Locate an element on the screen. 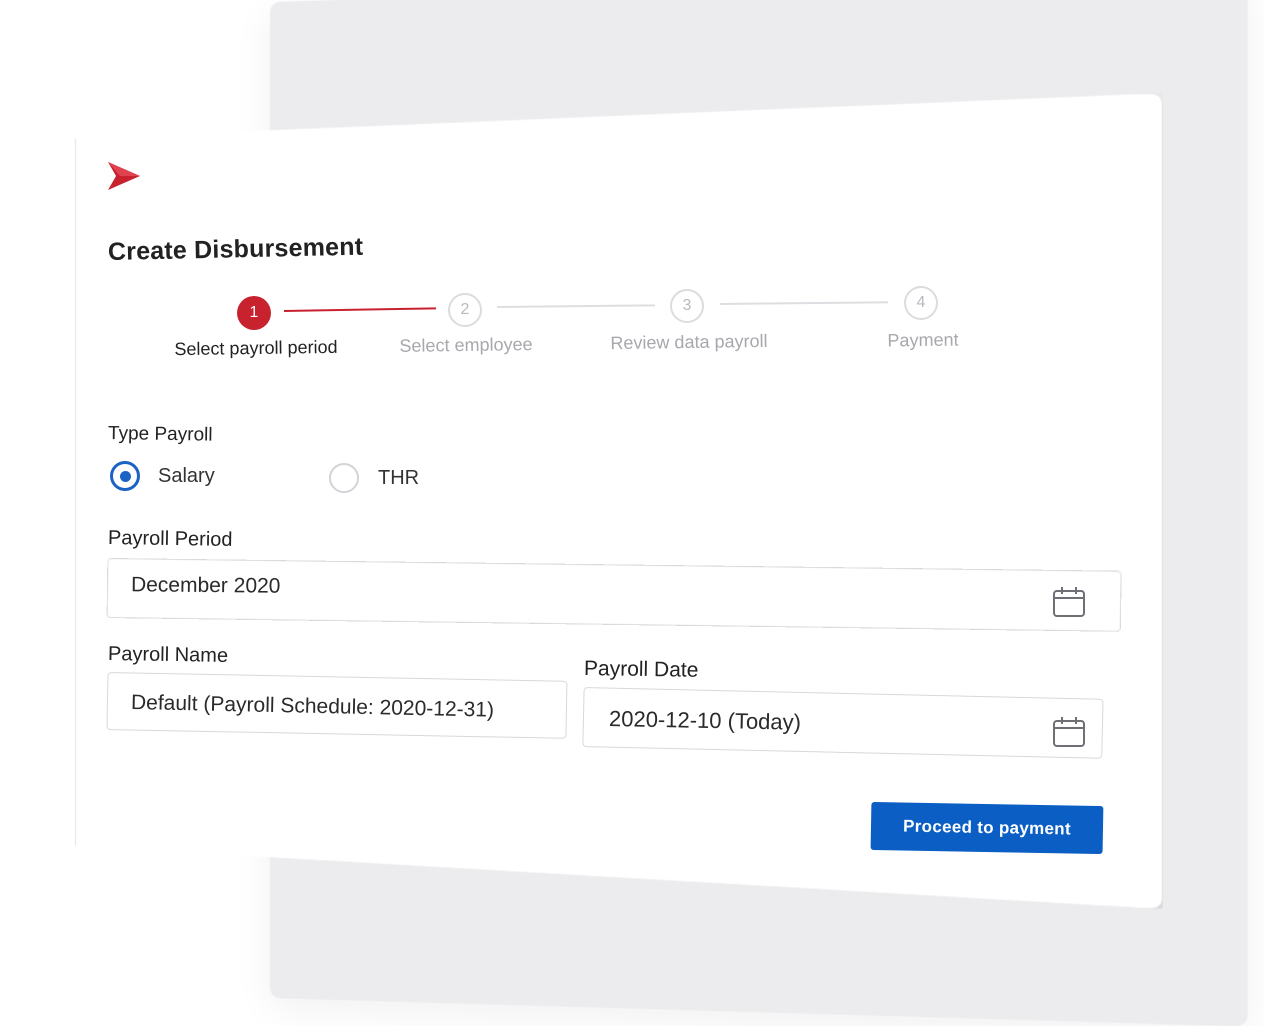  salary-radio-label: Salary is located at coordinates (186, 476).